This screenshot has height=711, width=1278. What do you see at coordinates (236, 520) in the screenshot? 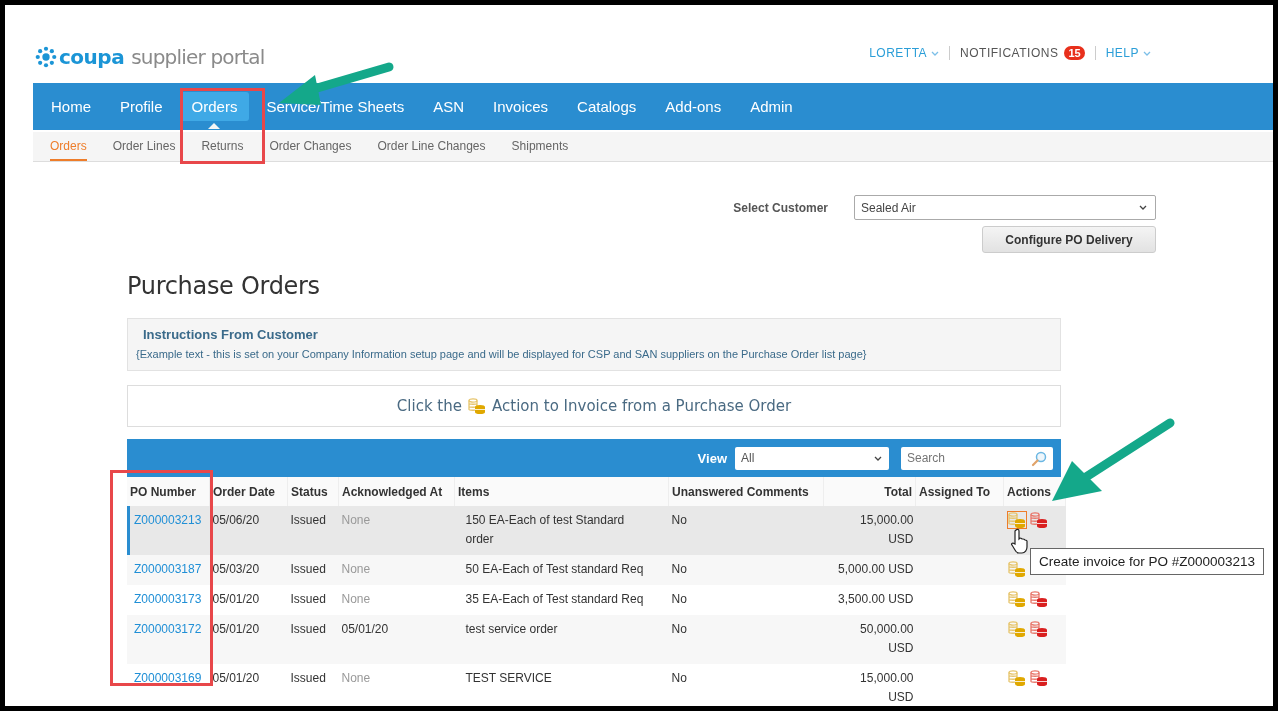
I see `table-cell: 05/06/20` at bounding box center [236, 520].